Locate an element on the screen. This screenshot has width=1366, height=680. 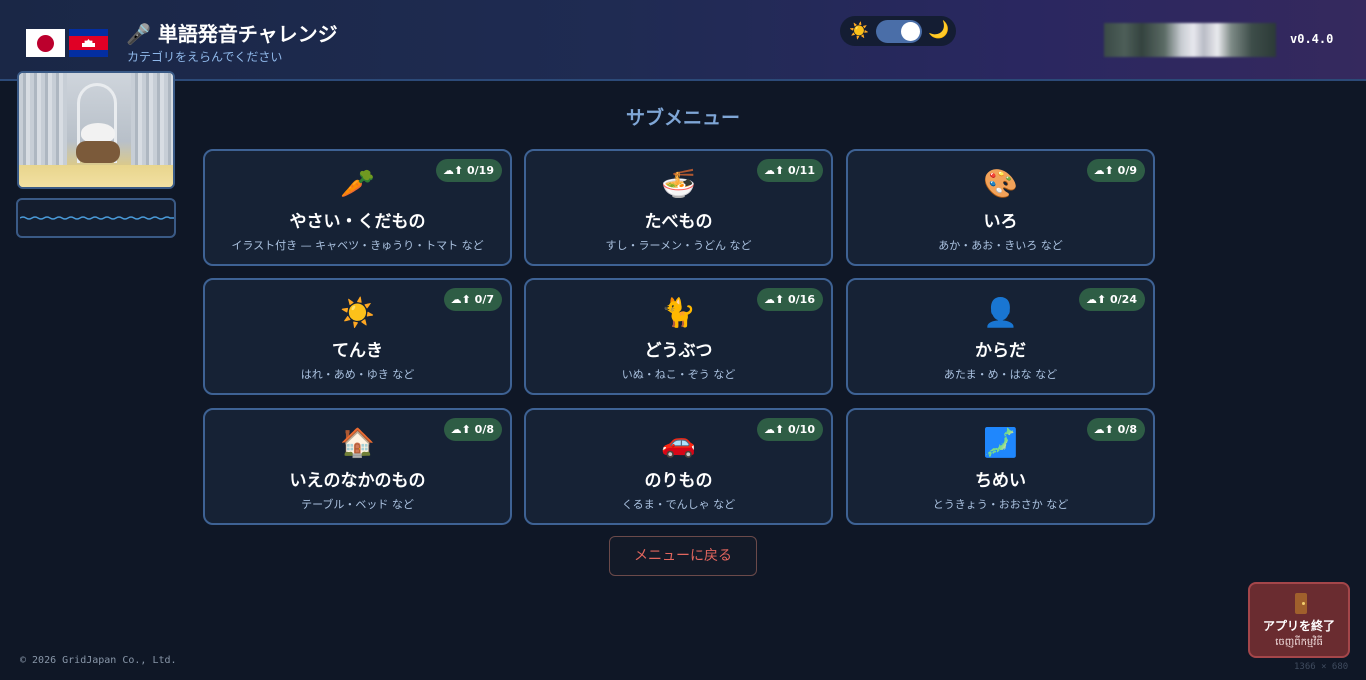
app-title: 🎤 単語発音チャレンジ is located at coordinates (232, 32).